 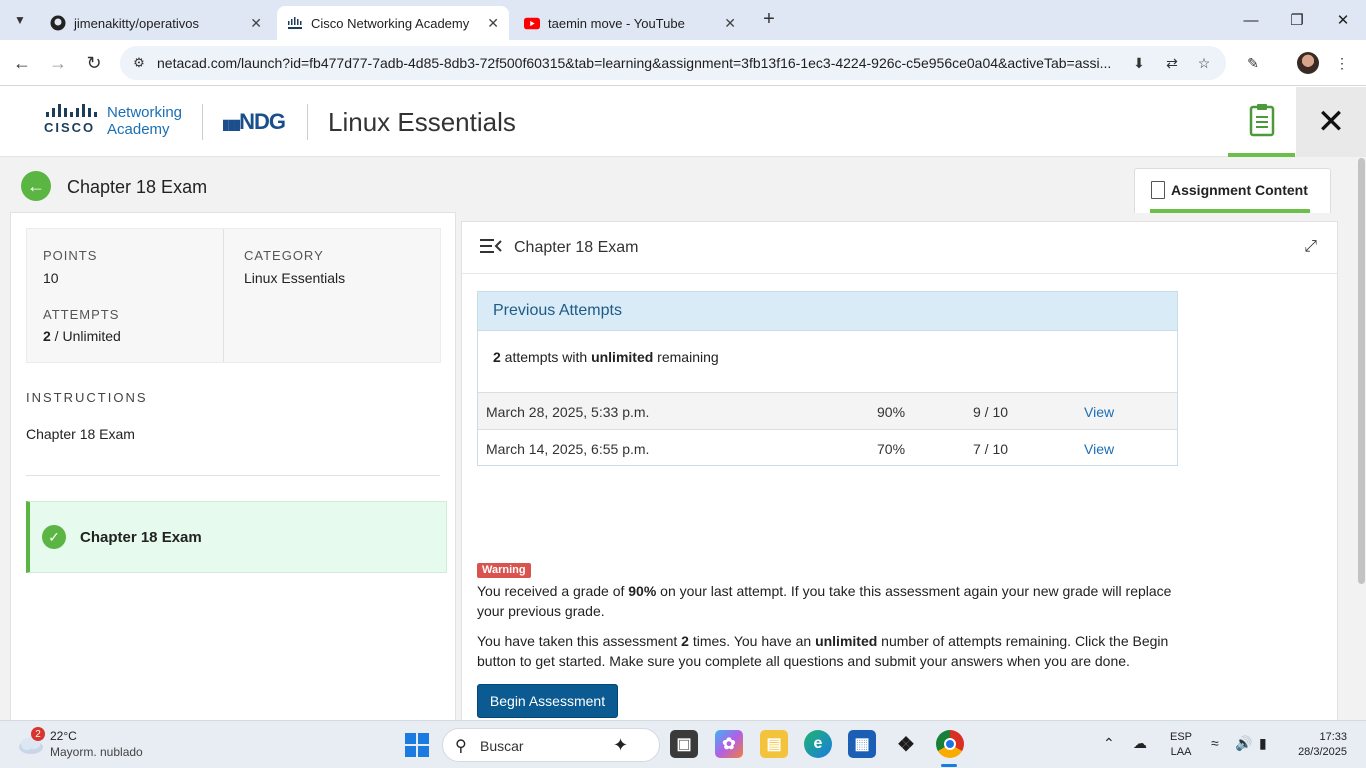 What do you see at coordinates (85, 336) in the screenshot?
I see `attempts-rest: / Unlimited` at bounding box center [85, 336].